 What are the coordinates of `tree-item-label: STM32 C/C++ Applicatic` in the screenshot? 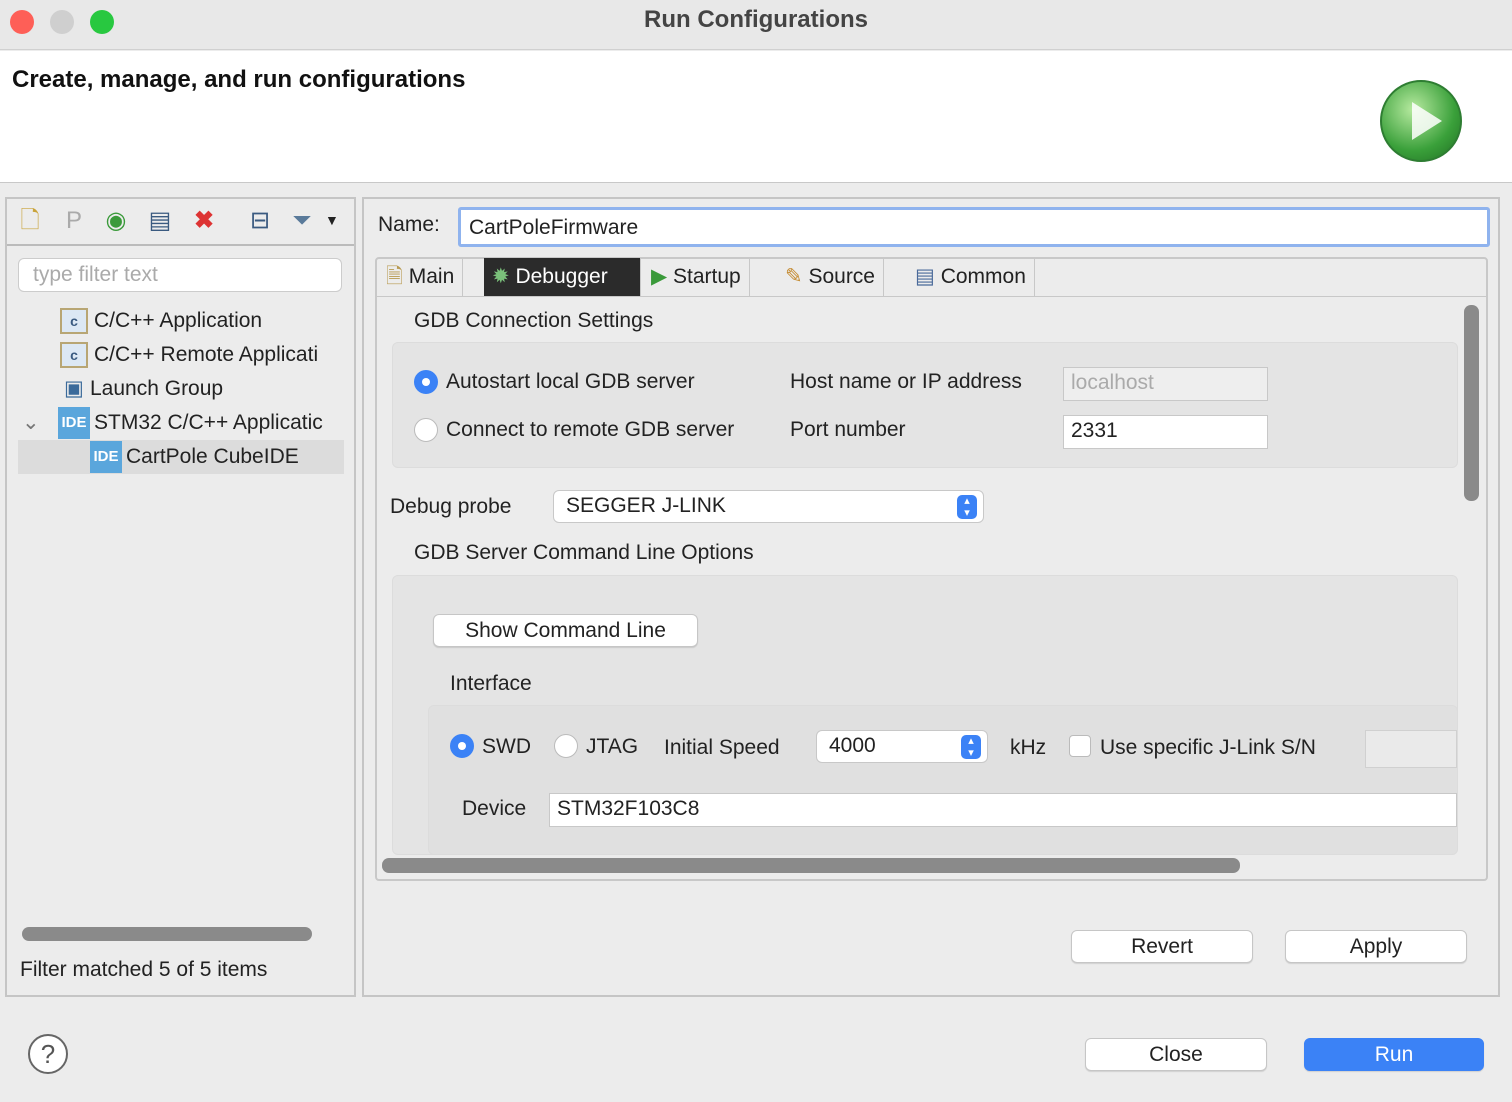 It's located at (208, 422).